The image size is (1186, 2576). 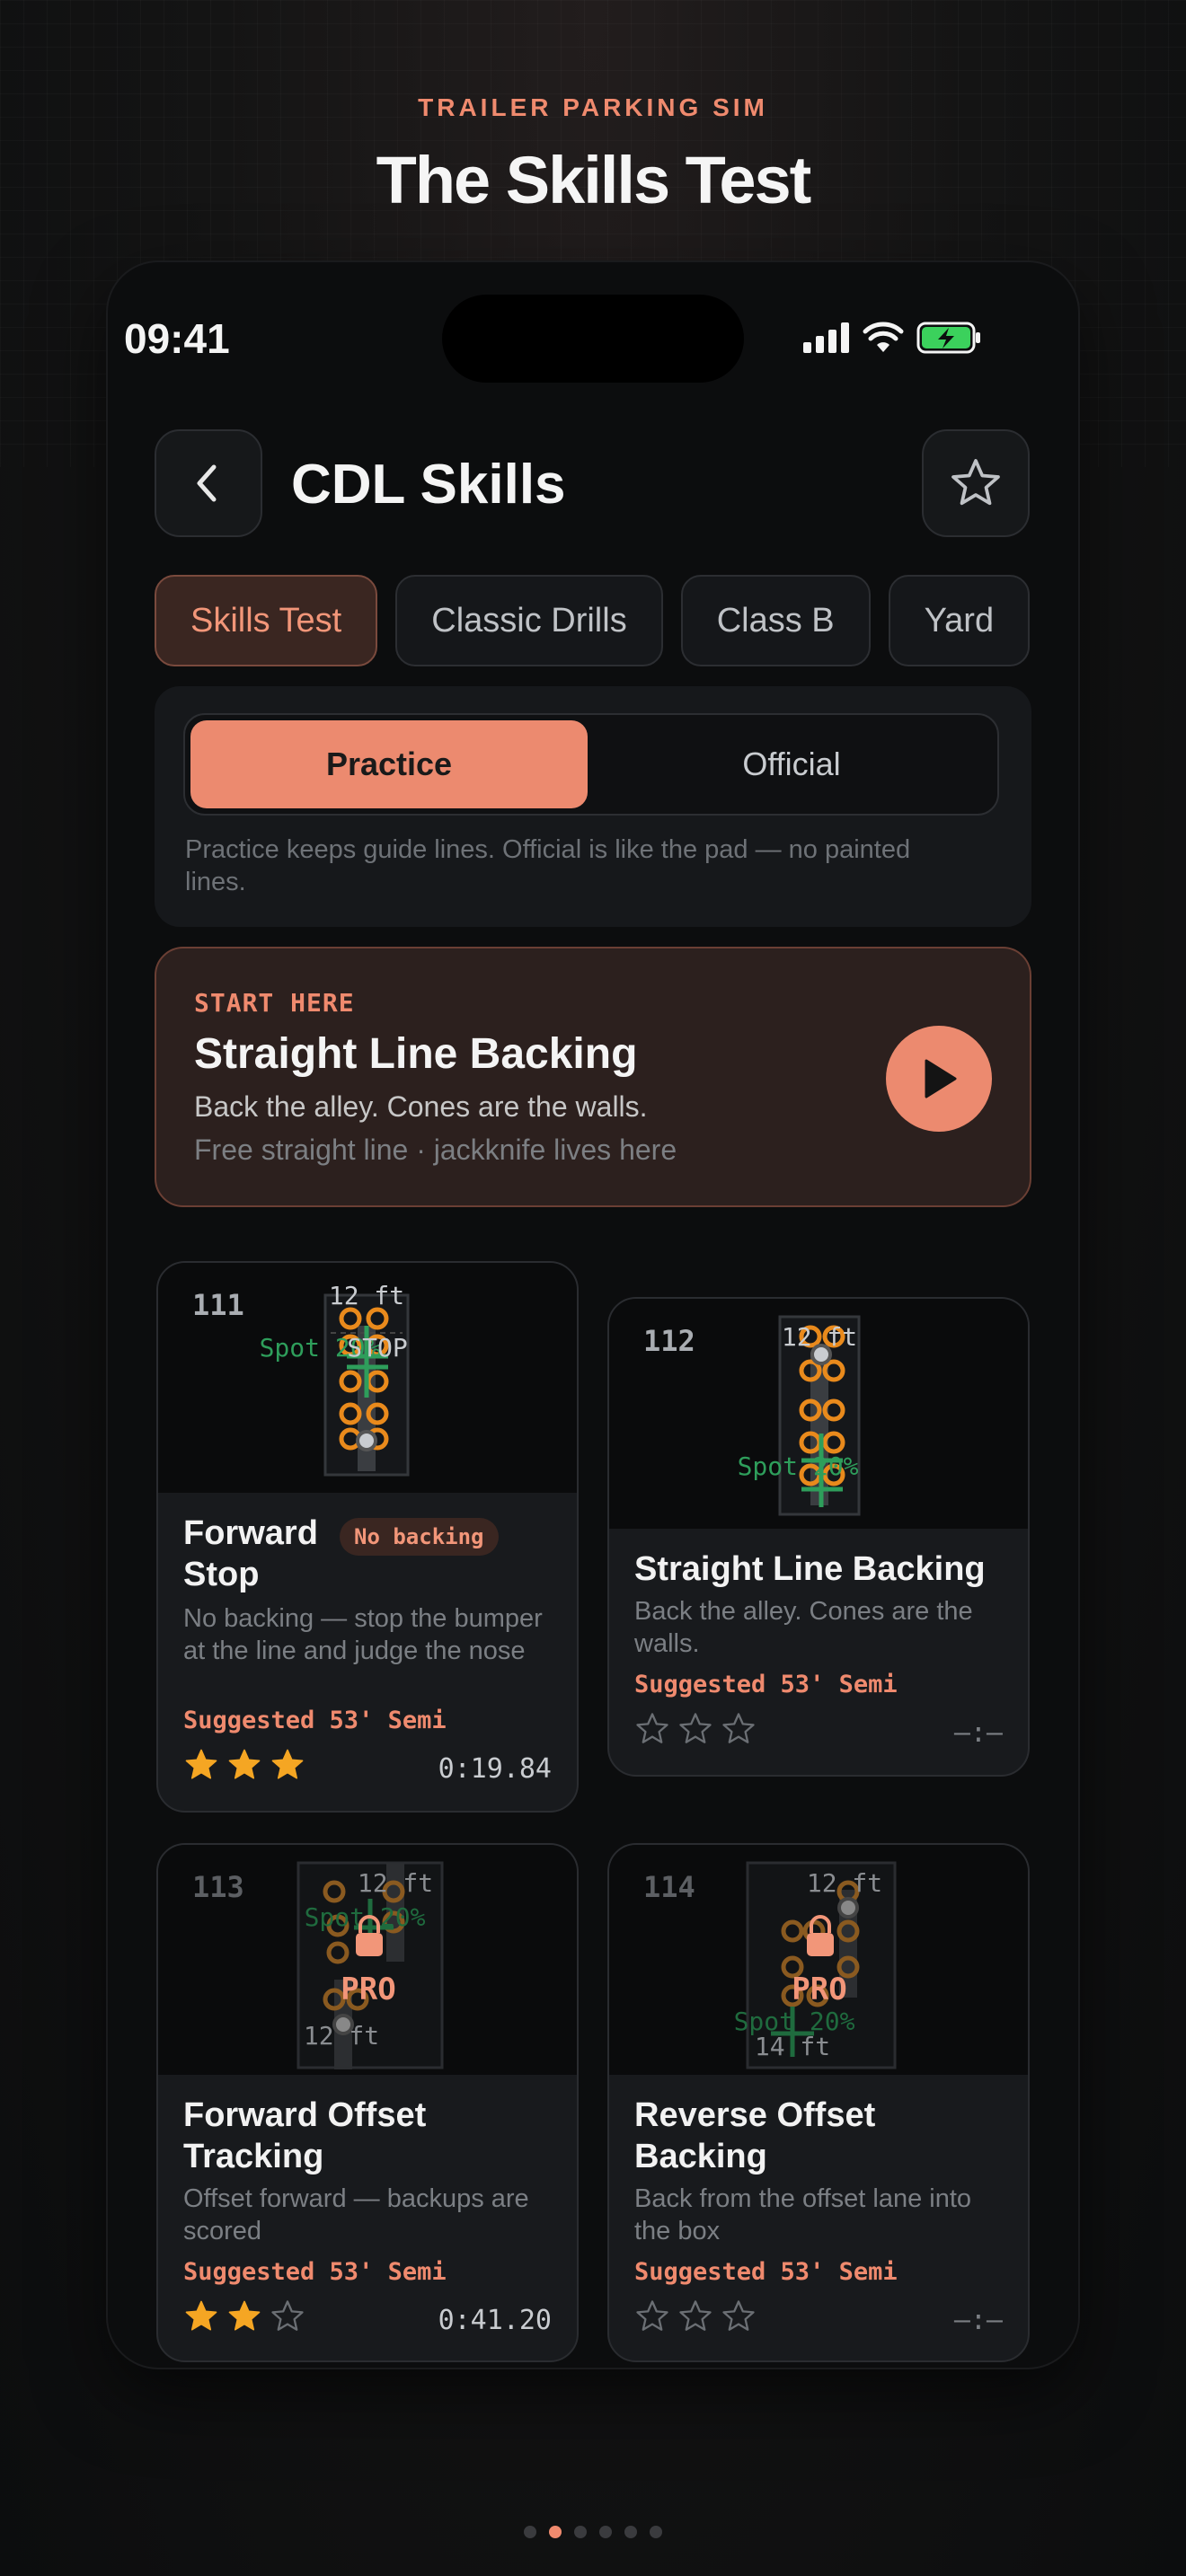 I want to click on level-number: 113, so click(x=218, y=1887).